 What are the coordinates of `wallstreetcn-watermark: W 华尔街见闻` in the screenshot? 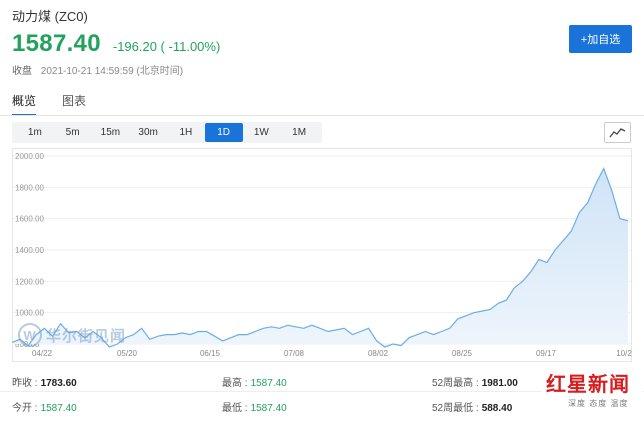 It's located at (72, 335).